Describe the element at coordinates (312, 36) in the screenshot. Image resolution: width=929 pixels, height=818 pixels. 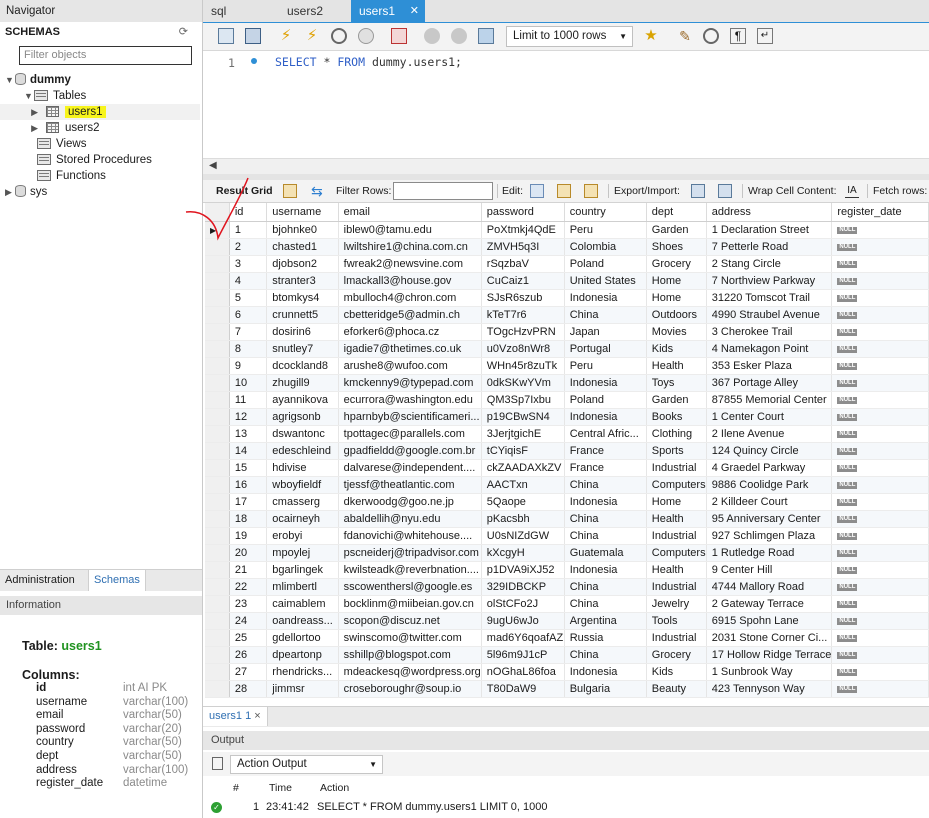
I see `execute-current-icon: ⚡` at that location.